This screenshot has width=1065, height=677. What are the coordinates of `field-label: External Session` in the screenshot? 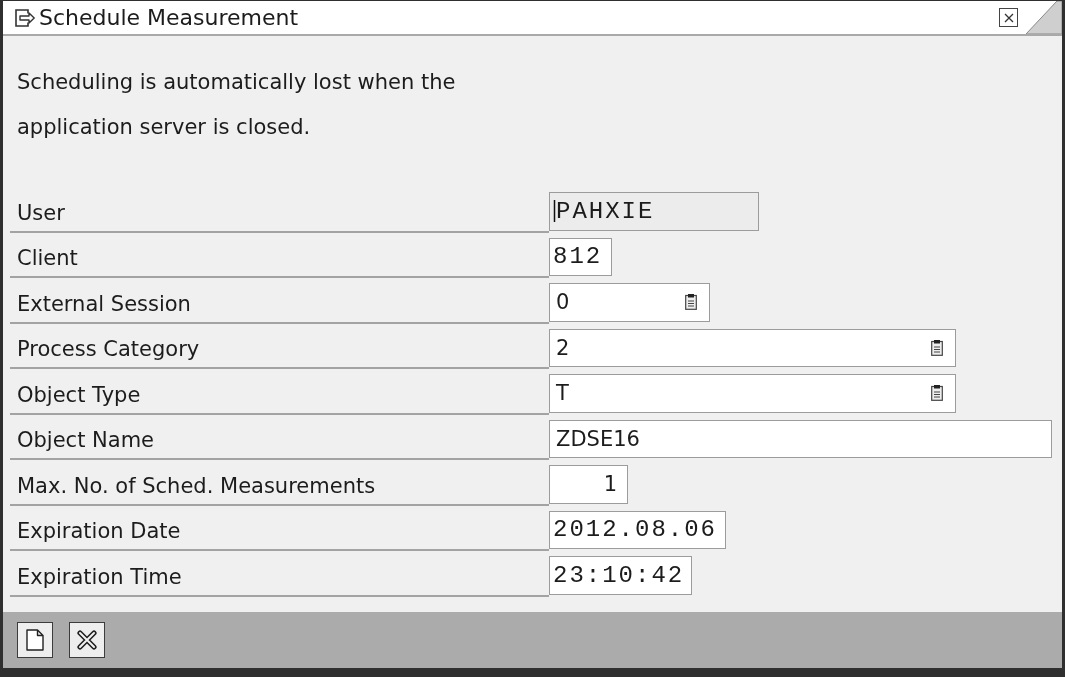 It's located at (279, 301).